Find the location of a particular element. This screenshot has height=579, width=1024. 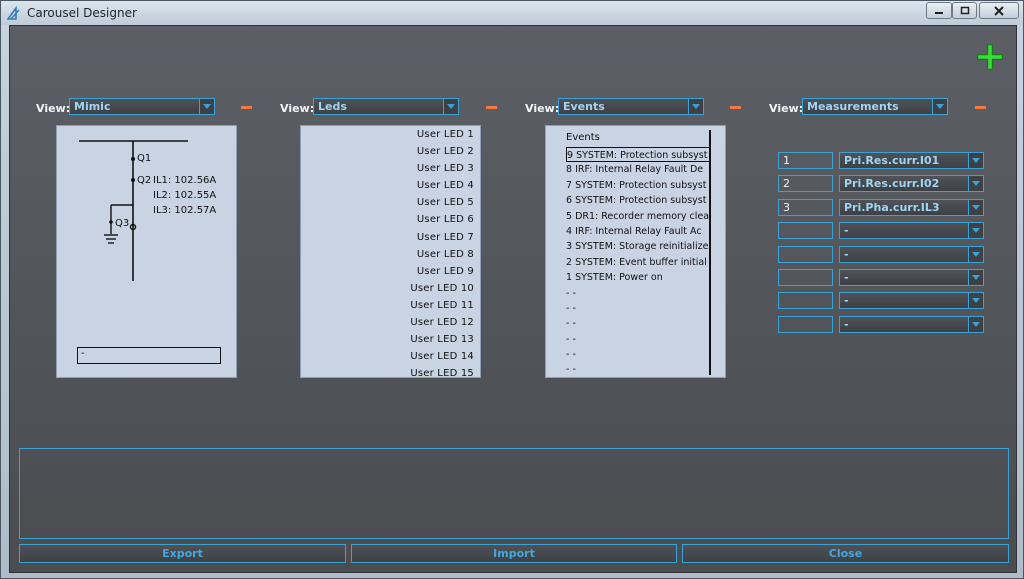

led-item: User LED 1 is located at coordinates (442, 134).